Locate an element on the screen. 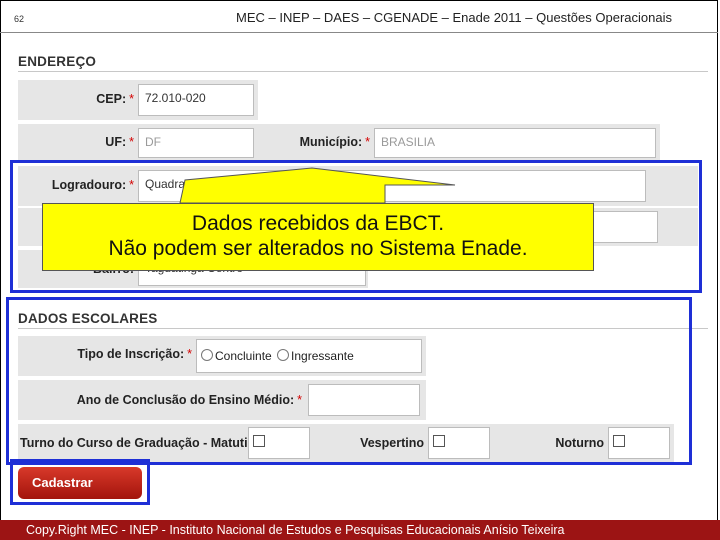 Image resolution: width=720 pixels, height=540 pixels. highlight-frame-cadastrar is located at coordinates (80, 482).